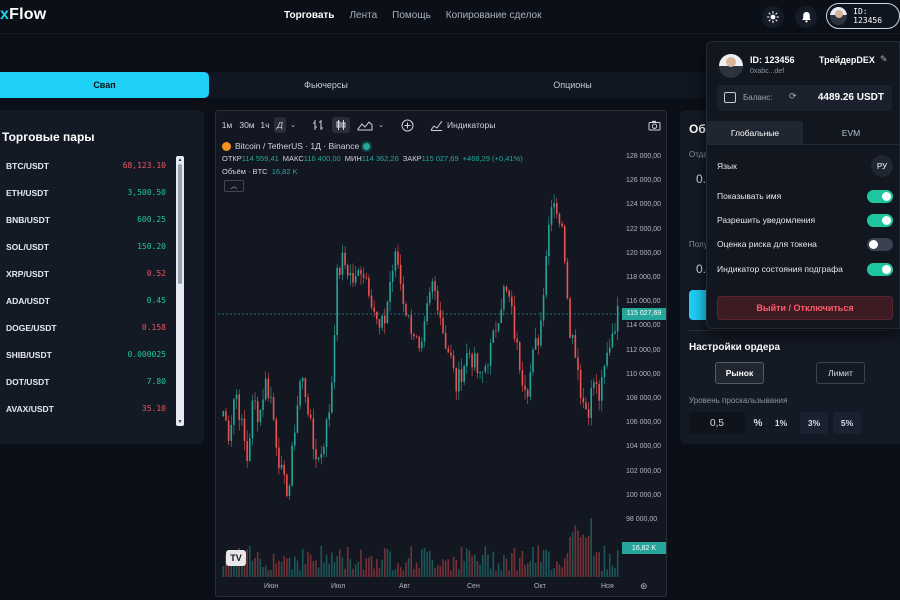  I want to click on bar-style-icon, so click(318, 125).